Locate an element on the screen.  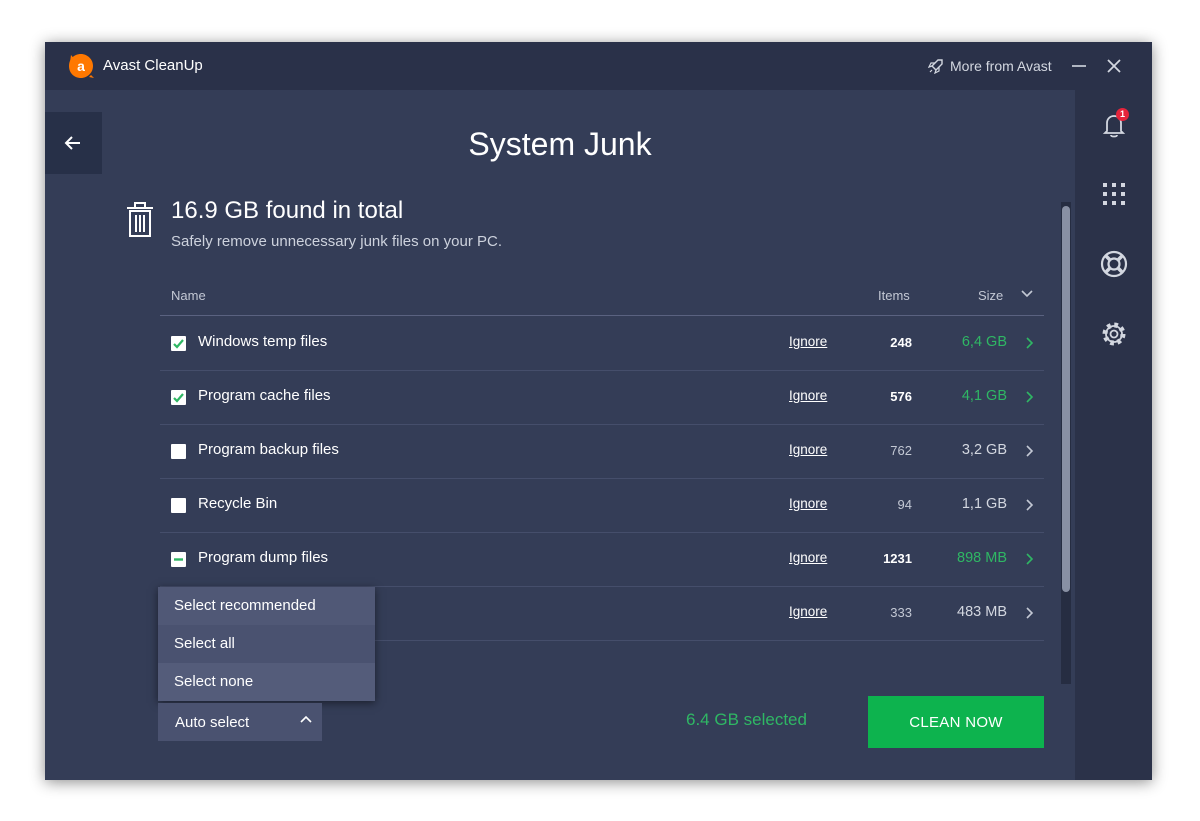
row-size: 4,1 GB is located at coordinates (984, 396).